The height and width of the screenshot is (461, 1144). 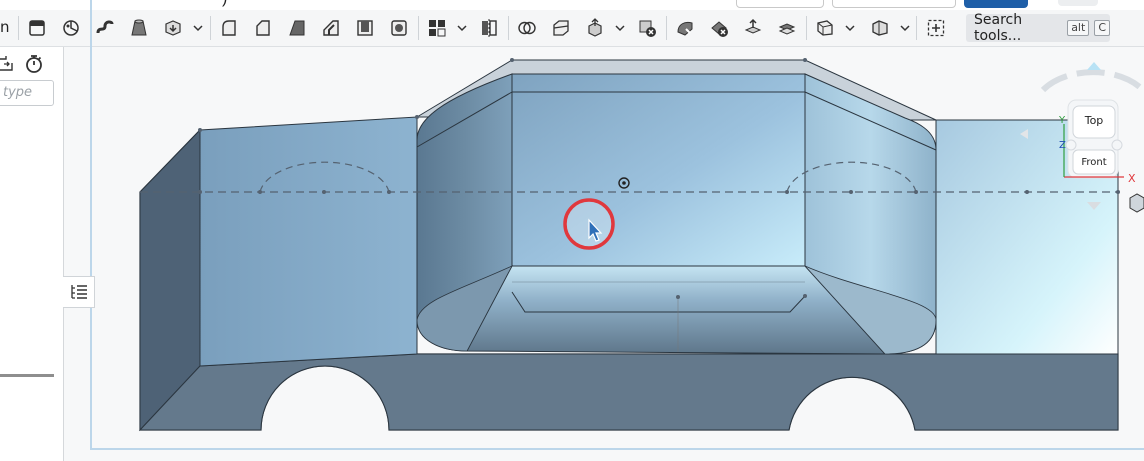 I want to click on rotate-up-arrow-icon, so click(x=1094, y=66).